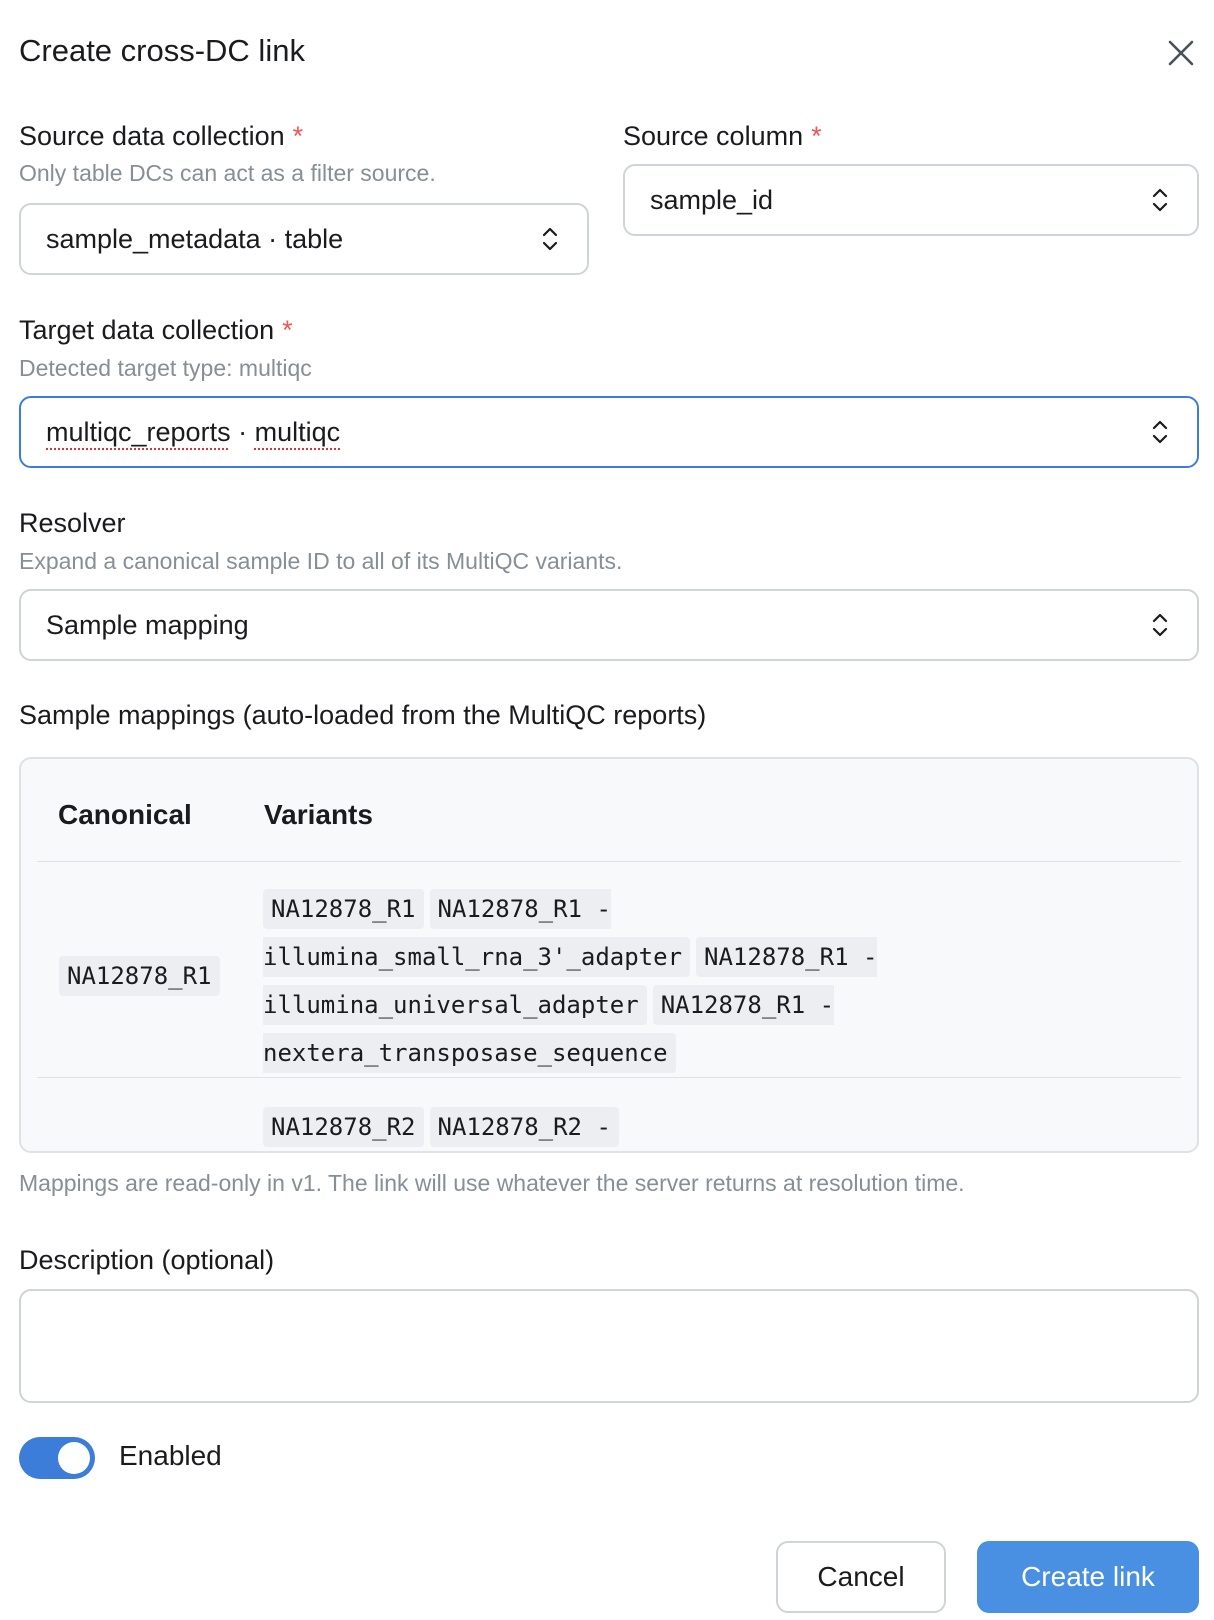  I want to click on row-divider, so click(609, 1077).